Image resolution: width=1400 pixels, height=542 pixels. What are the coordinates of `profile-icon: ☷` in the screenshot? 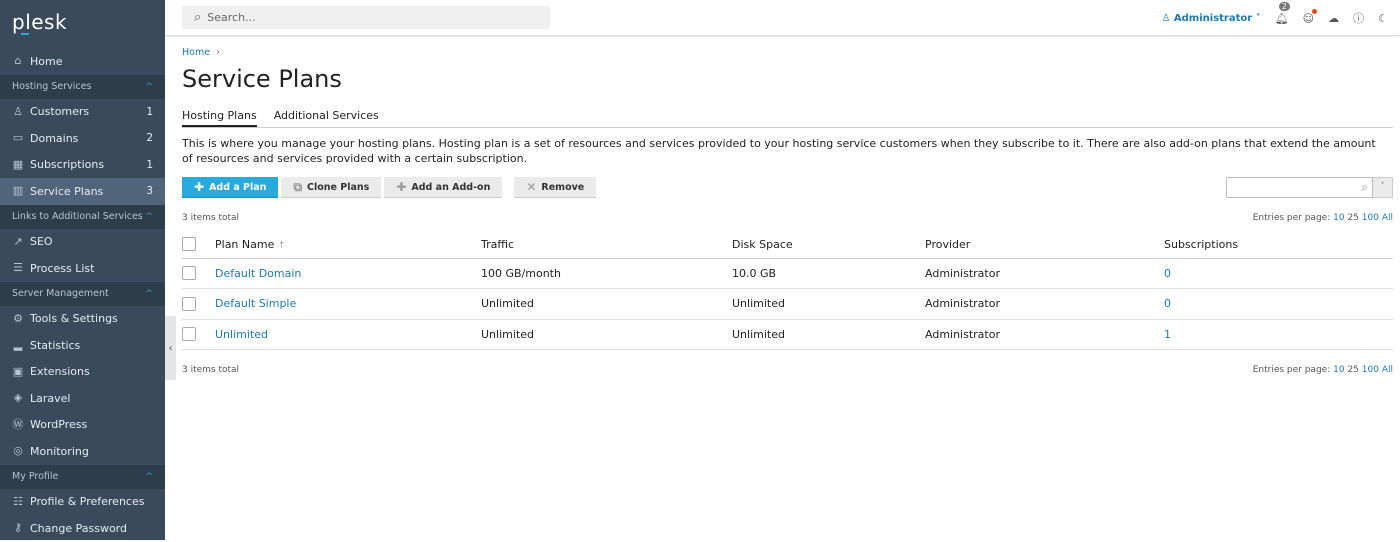 It's located at (18, 501).